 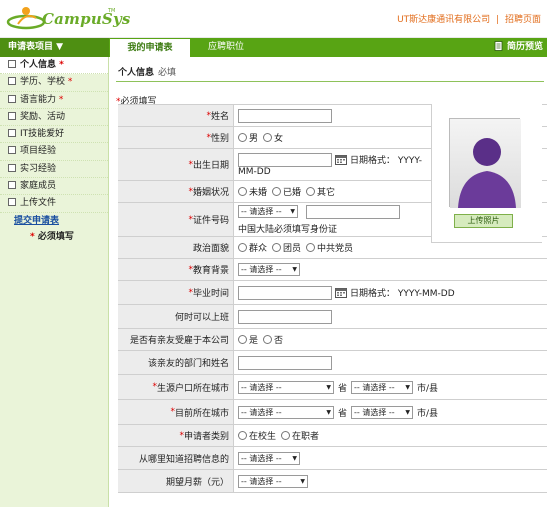 I want to click on name-input, so click(x=285, y=115).